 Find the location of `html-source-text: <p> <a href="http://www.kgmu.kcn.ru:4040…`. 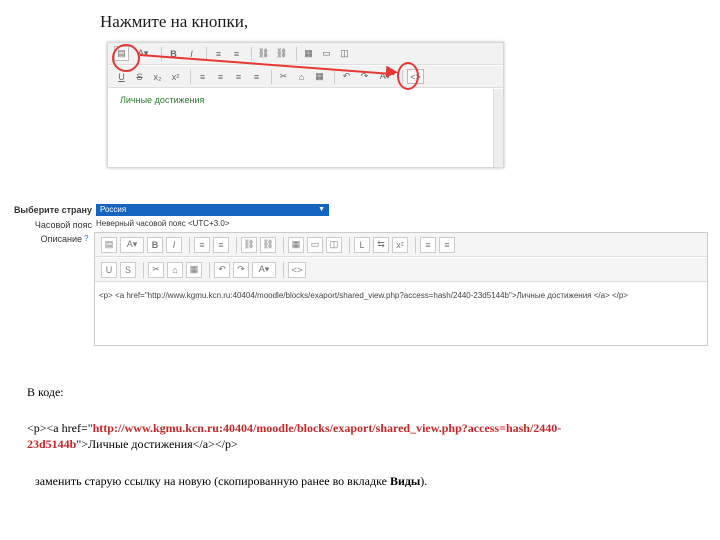

html-source-text: <p> <a href="http://www.kgmu.kcn.ru:4040… is located at coordinates (363, 295).